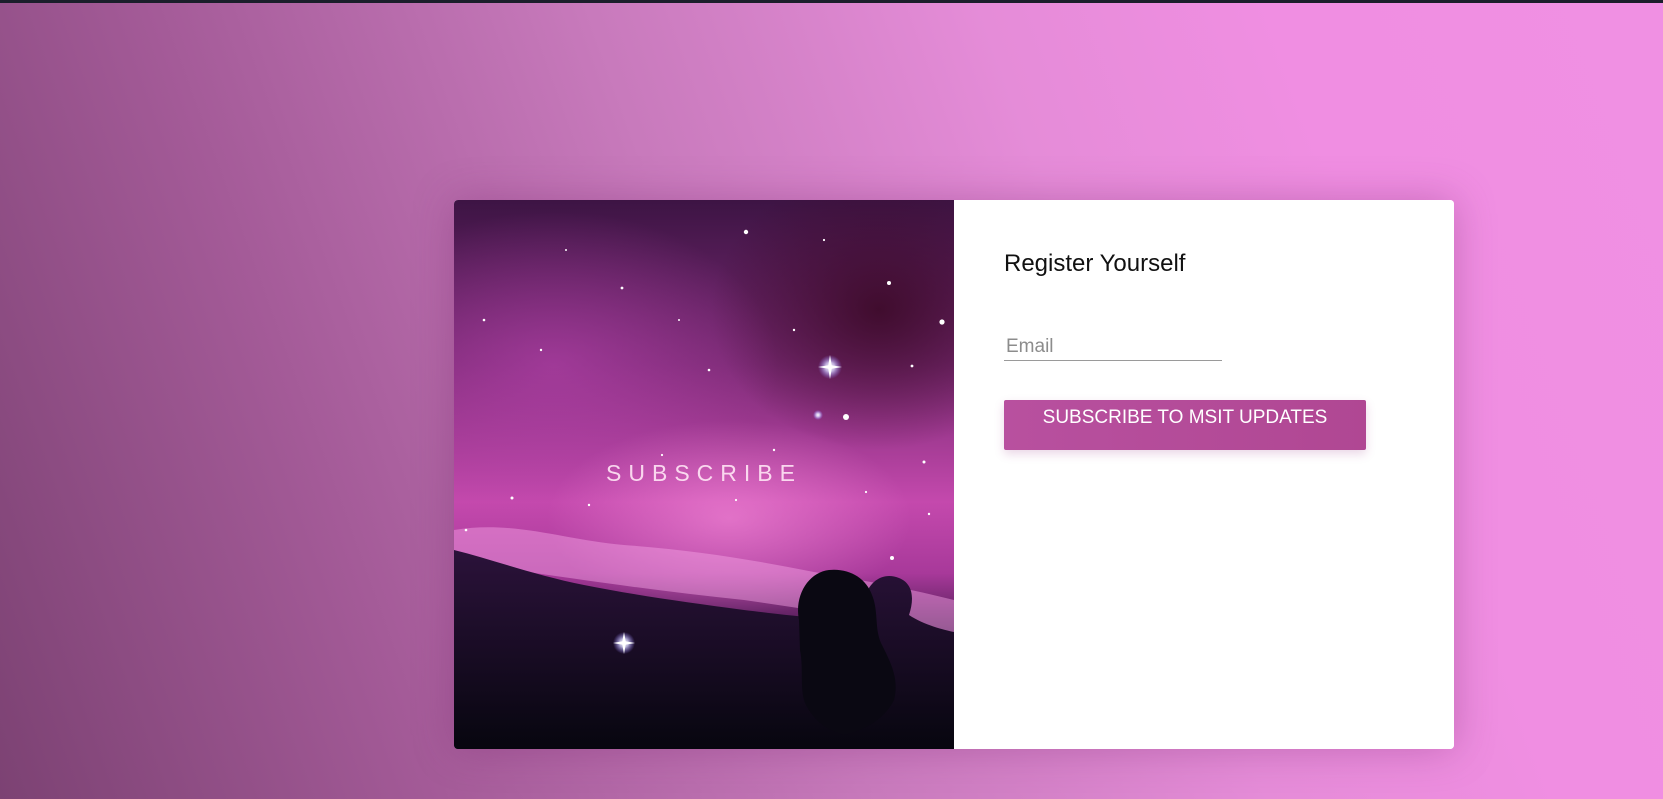 This screenshot has width=1663, height=799. I want to click on star-field, so click(704, 394).